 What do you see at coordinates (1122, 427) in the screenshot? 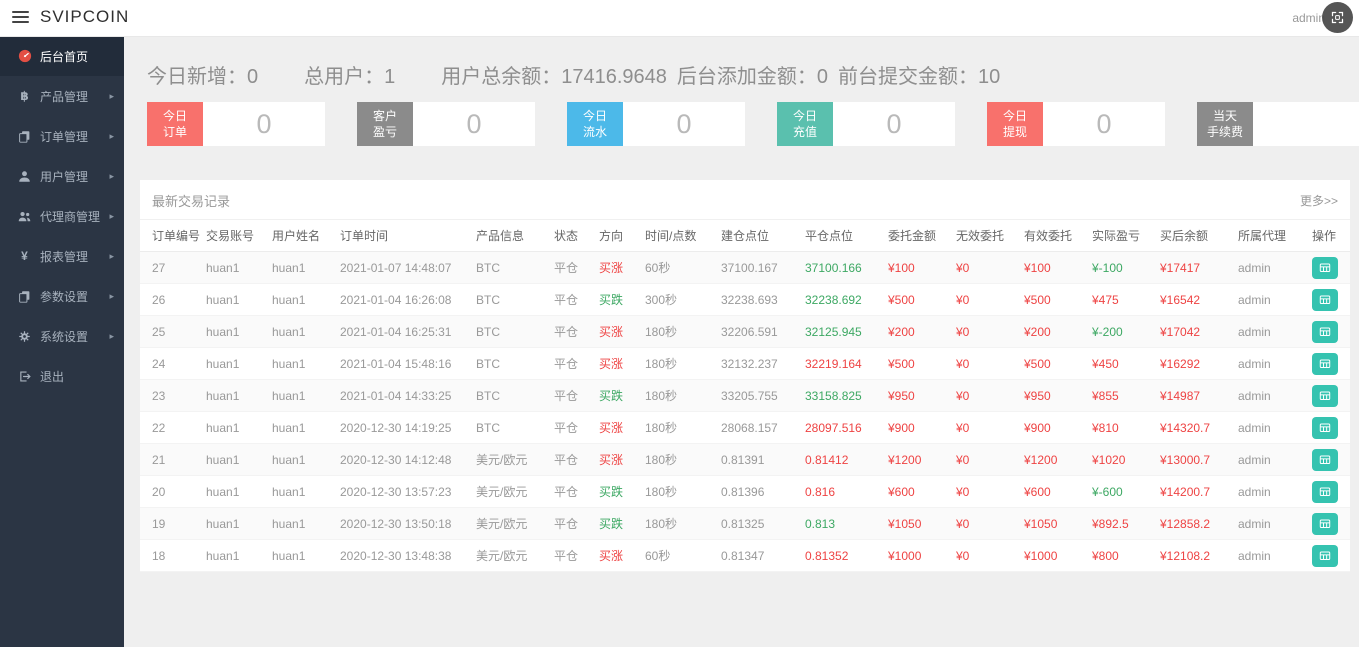
I see `cell-profit: ¥810` at bounding box center [1122, 427].